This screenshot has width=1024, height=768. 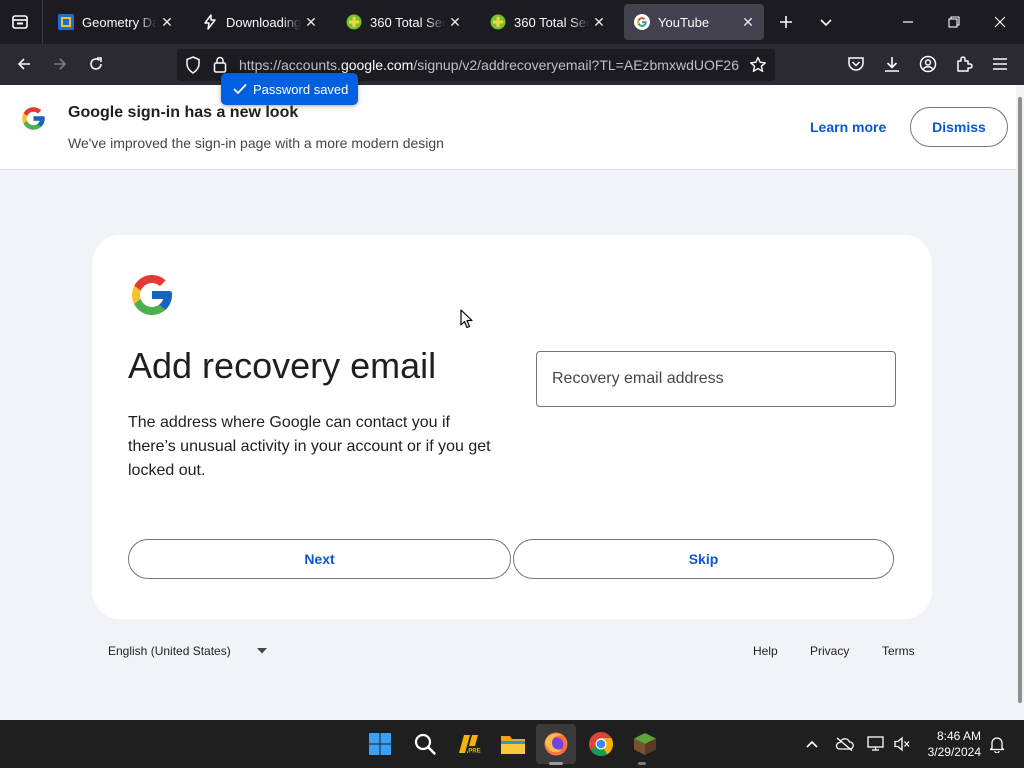 I want to click on windows-start-icon, so click(x=380, y=744).